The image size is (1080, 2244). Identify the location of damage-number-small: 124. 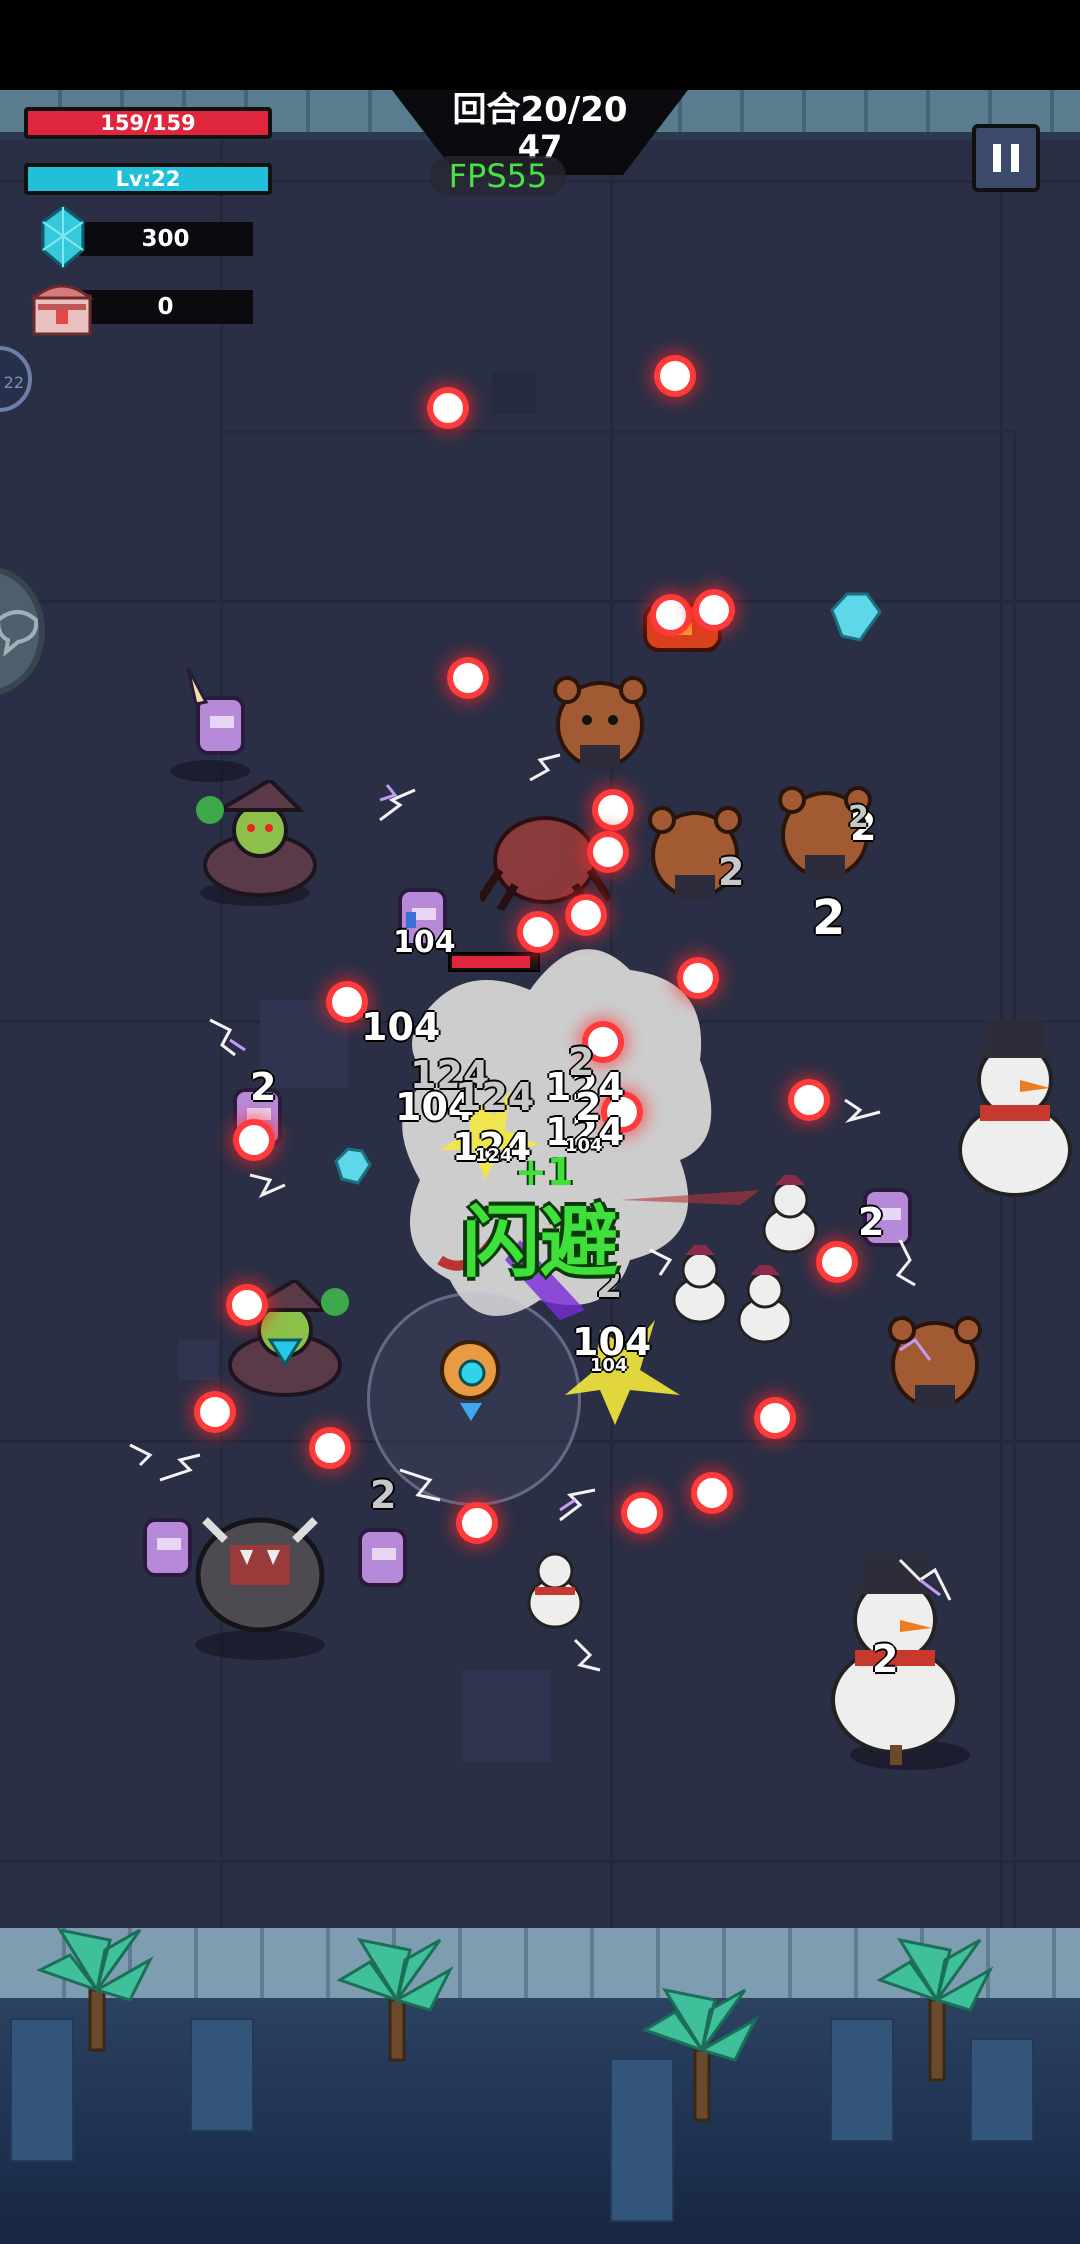
(494, 1155).